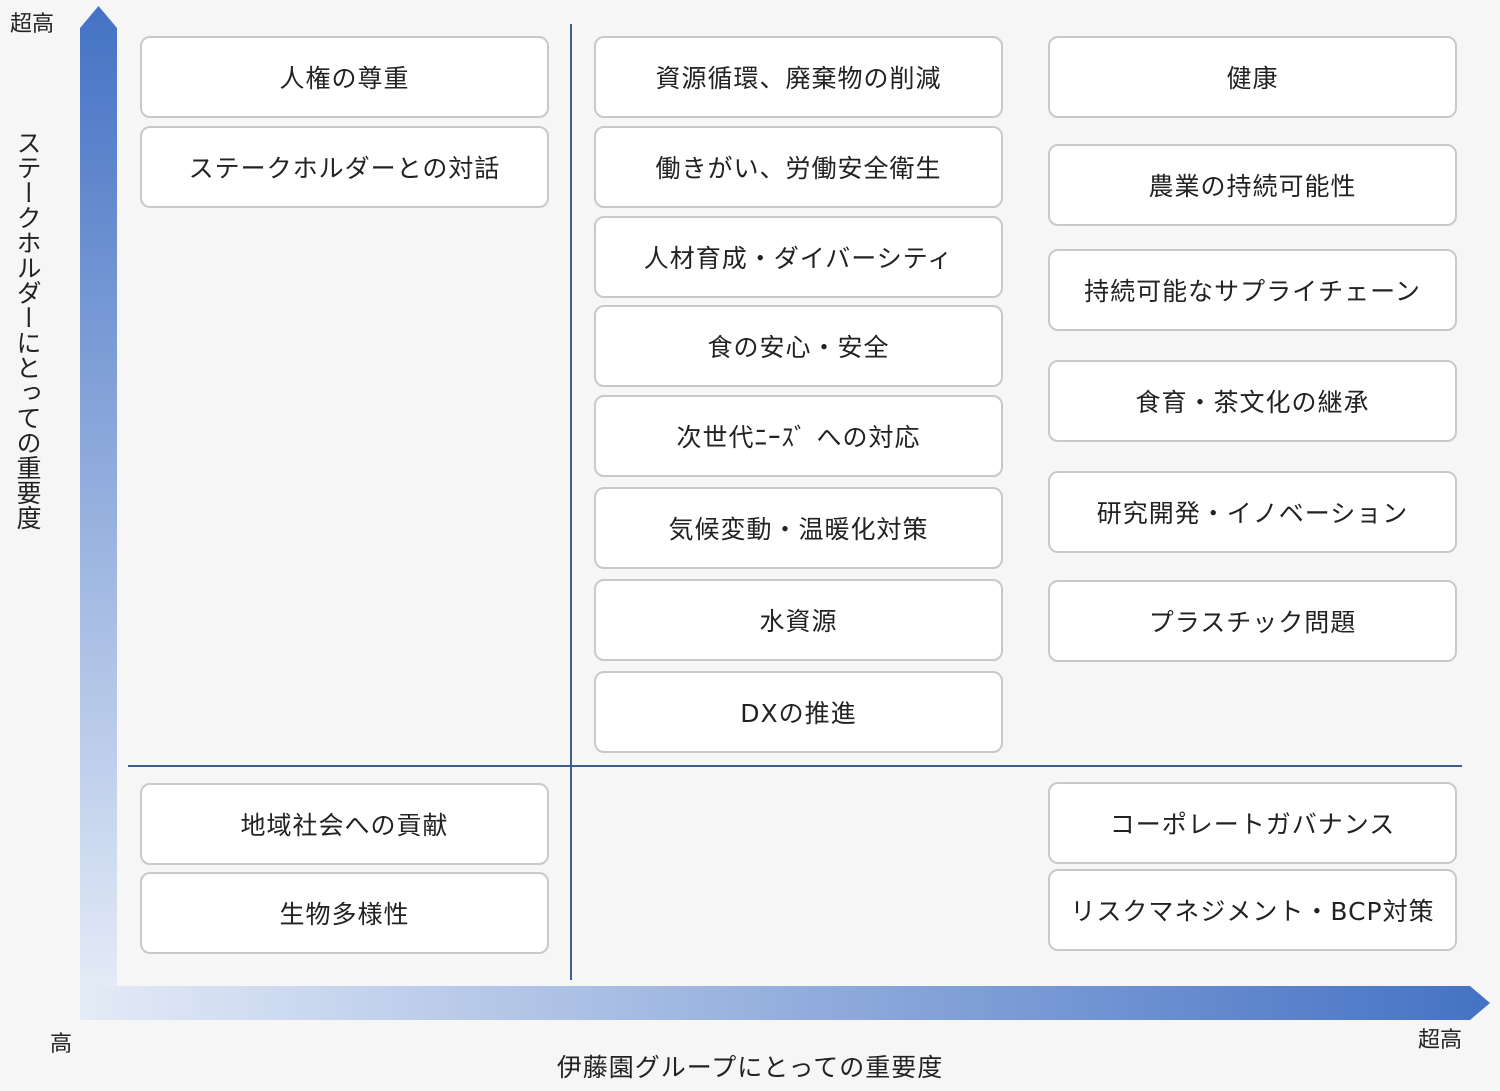 The image size is (1500, 1091). Describe the element at coordinates (1252, 185) in the screenshot. I see `topic-box: 農業の持続可能性` at that location.